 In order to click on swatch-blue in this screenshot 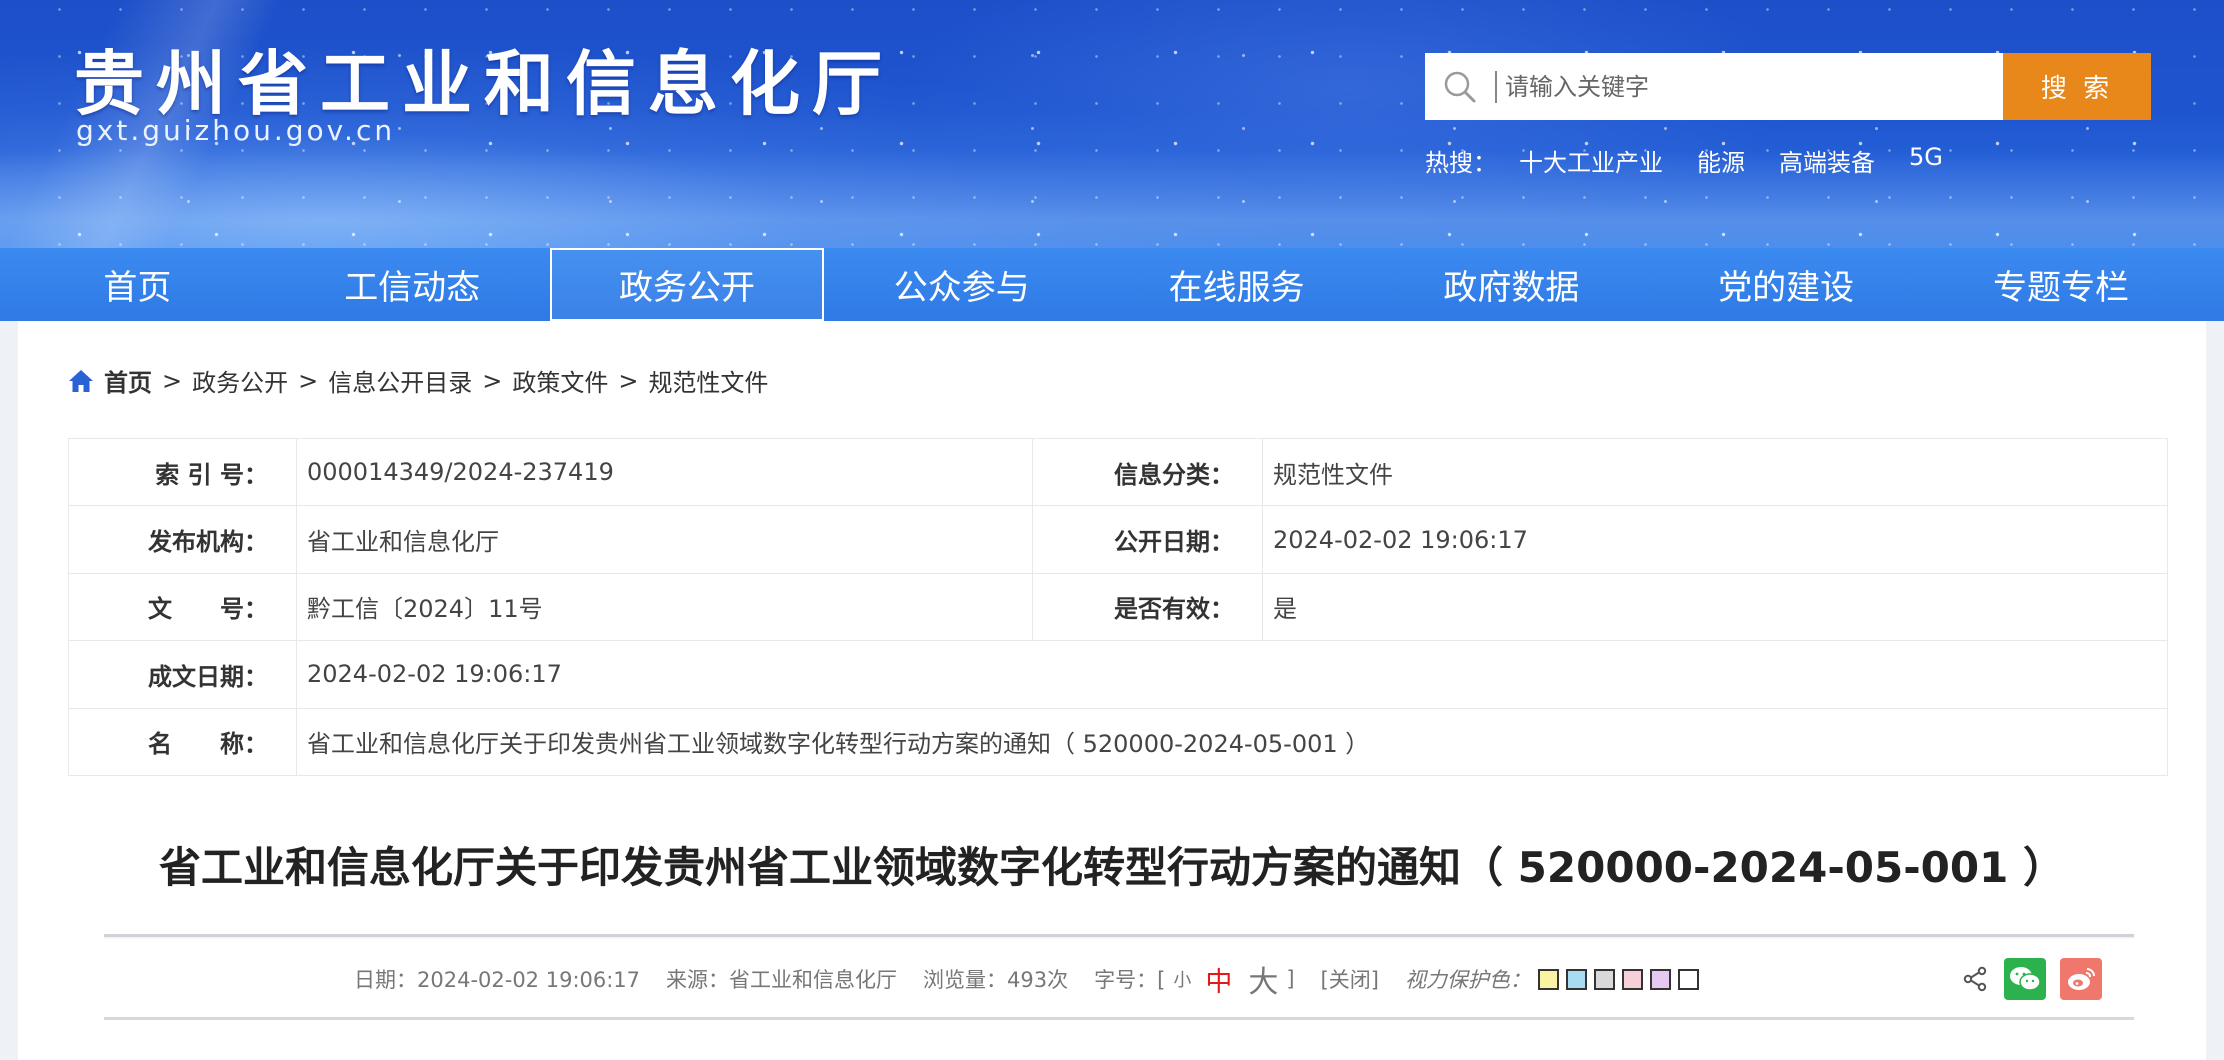, I will do `click(1576, 979)`.